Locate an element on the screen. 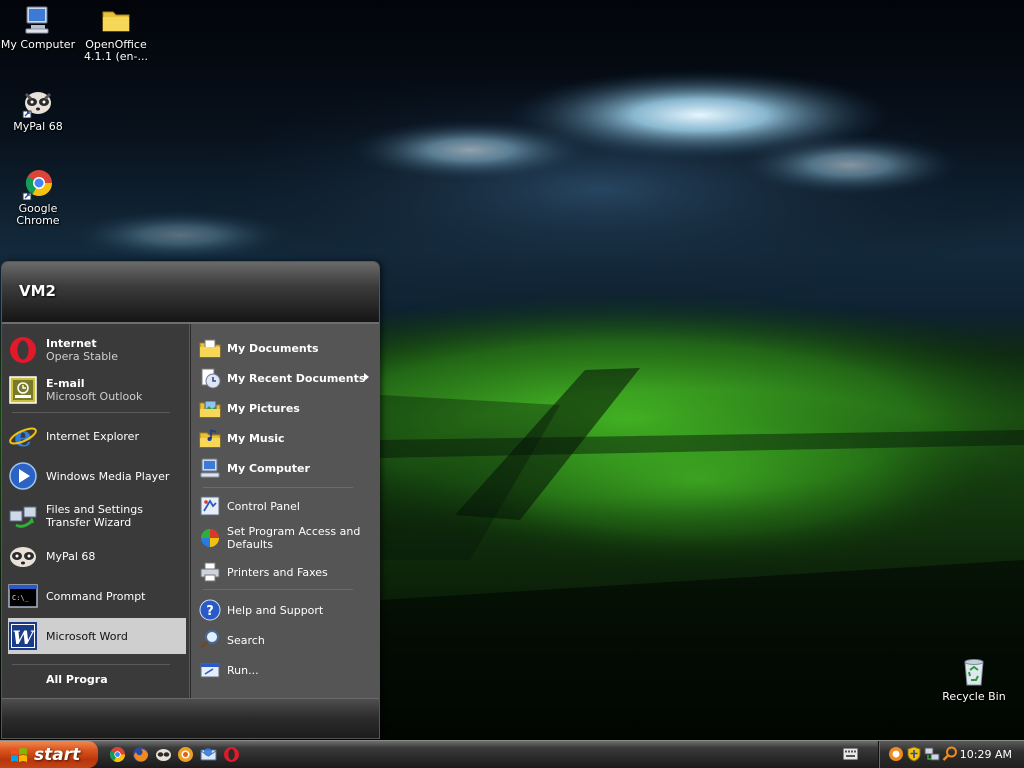 The width and height of the screenshot is (1024, 768). place-my-music: My Music is located at coordinates (287, 438).